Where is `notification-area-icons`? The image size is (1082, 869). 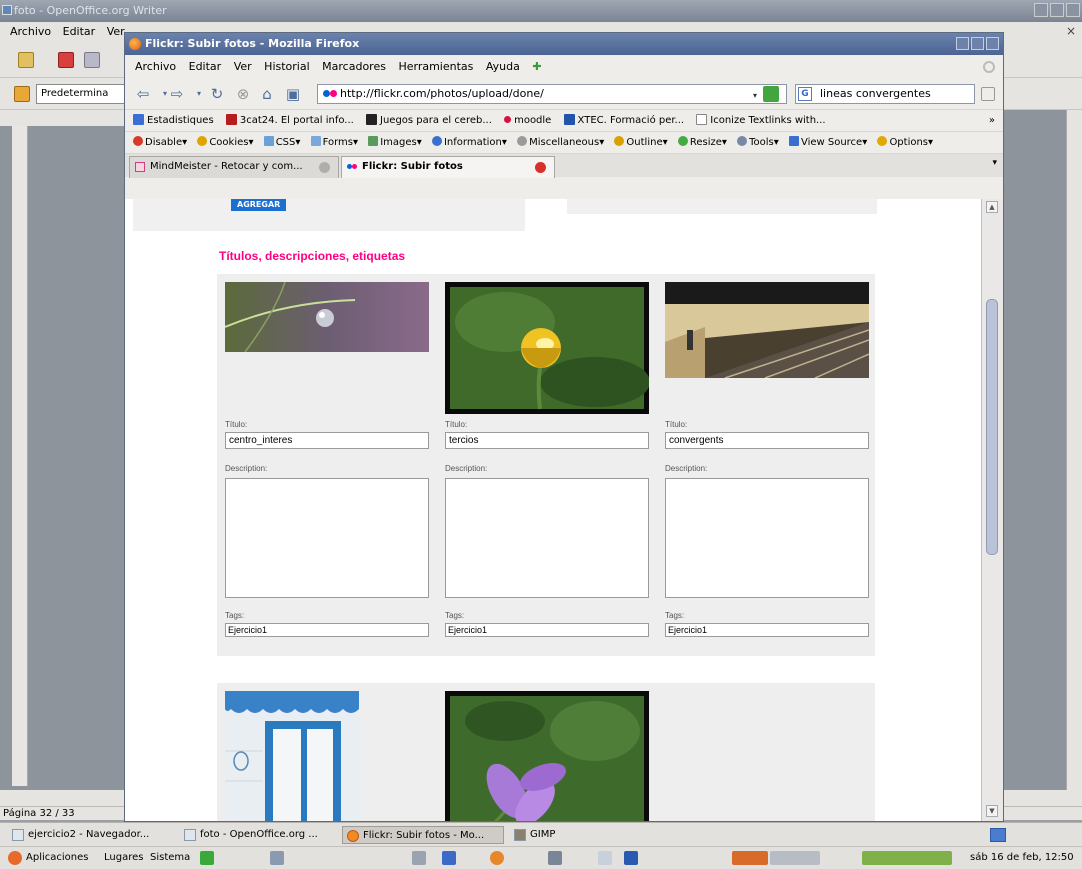
notification-area-icons is located at coordinates (907, 858).